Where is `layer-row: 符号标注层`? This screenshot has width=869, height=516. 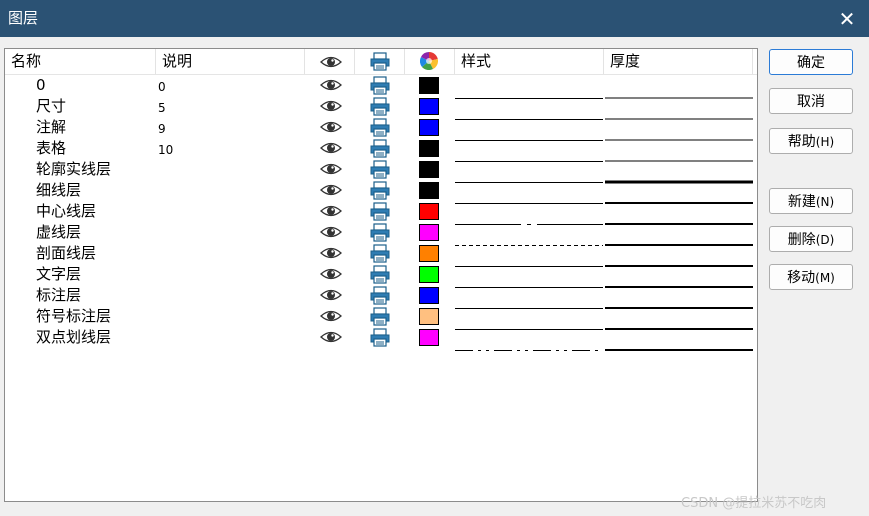 layer-row: 符号标注层 is located at coordinates (381, 318).